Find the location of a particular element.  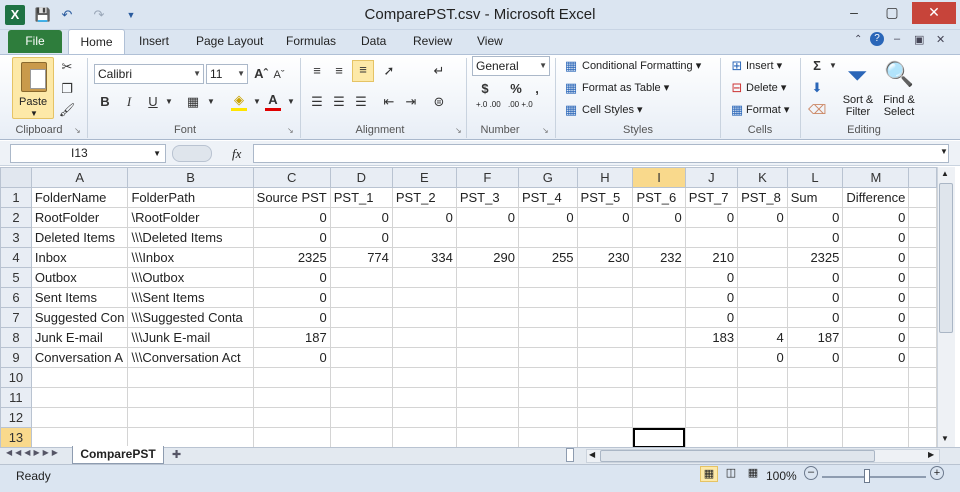

cell-b10 is located at coordinates (190, 377).